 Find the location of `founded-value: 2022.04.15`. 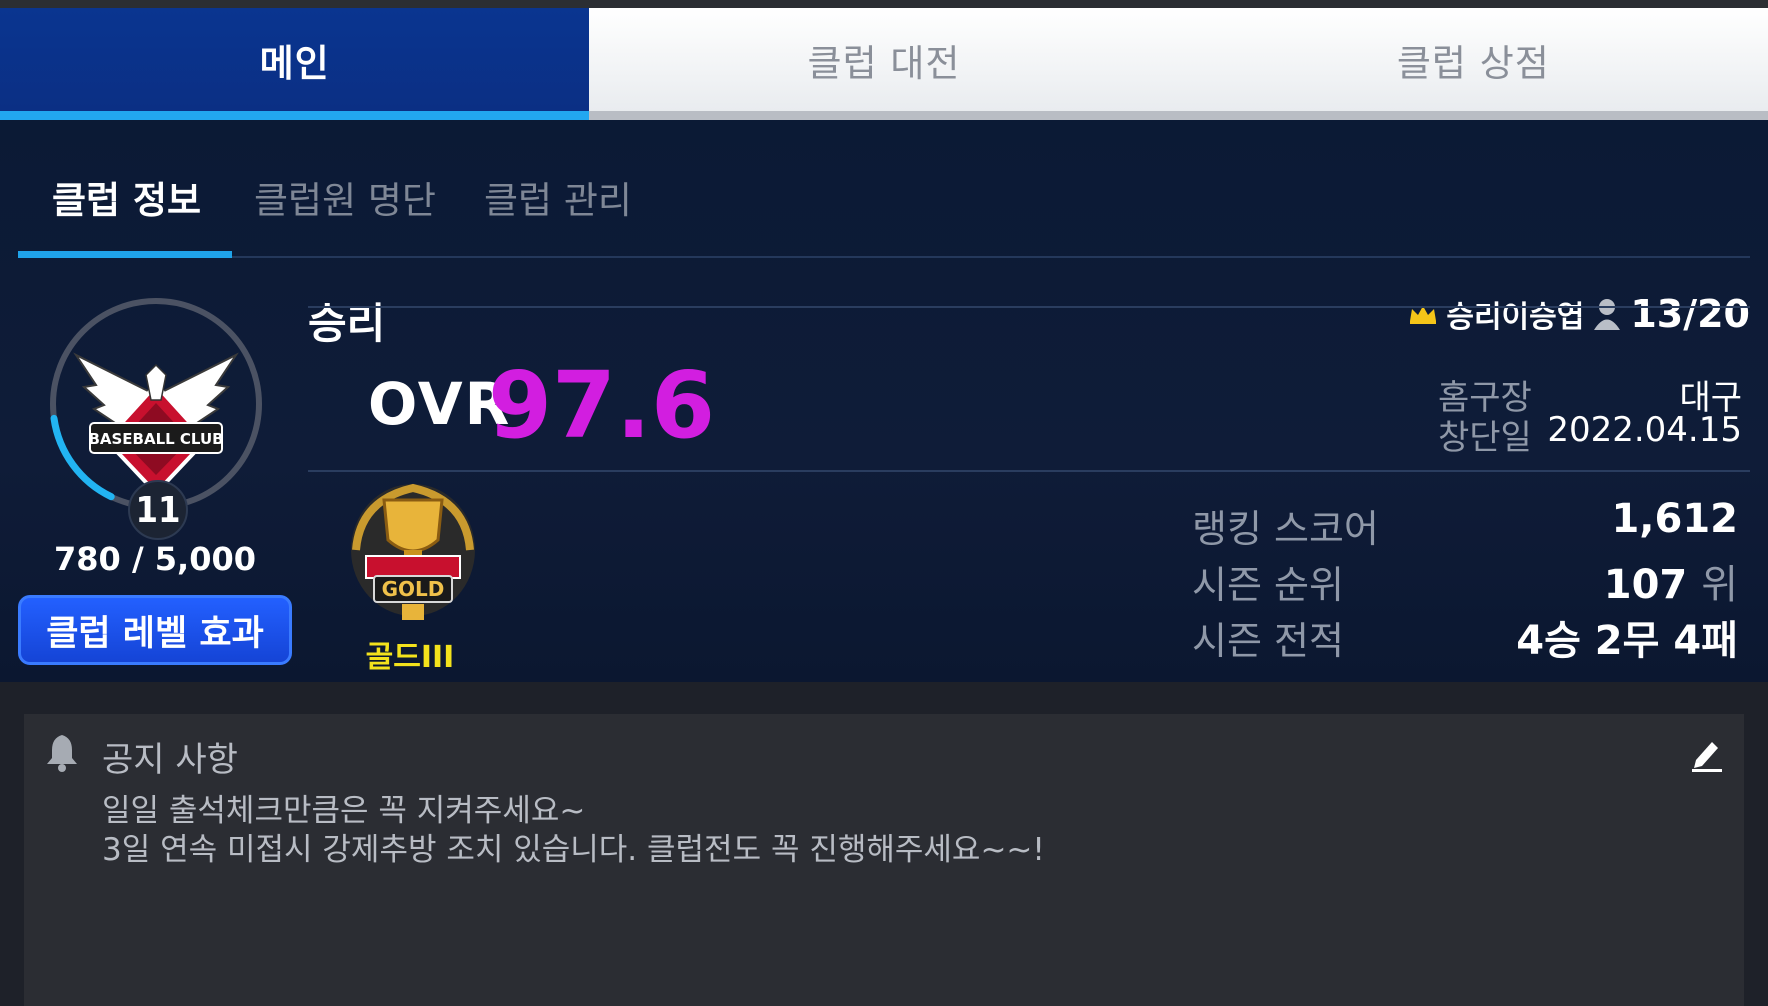

founded-value: 2022.04.15 is located at coordinates (1644, 430).